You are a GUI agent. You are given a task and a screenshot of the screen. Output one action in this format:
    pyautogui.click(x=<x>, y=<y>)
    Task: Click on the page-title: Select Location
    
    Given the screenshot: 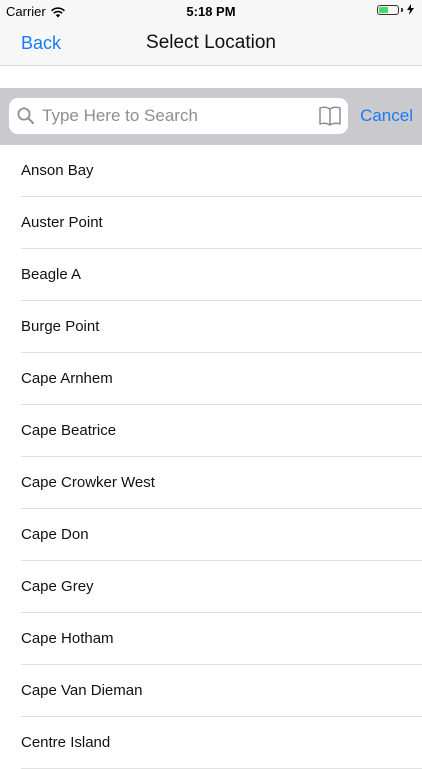 What is the action you would take?
    pyautogui.click(x=211, y=42)
    